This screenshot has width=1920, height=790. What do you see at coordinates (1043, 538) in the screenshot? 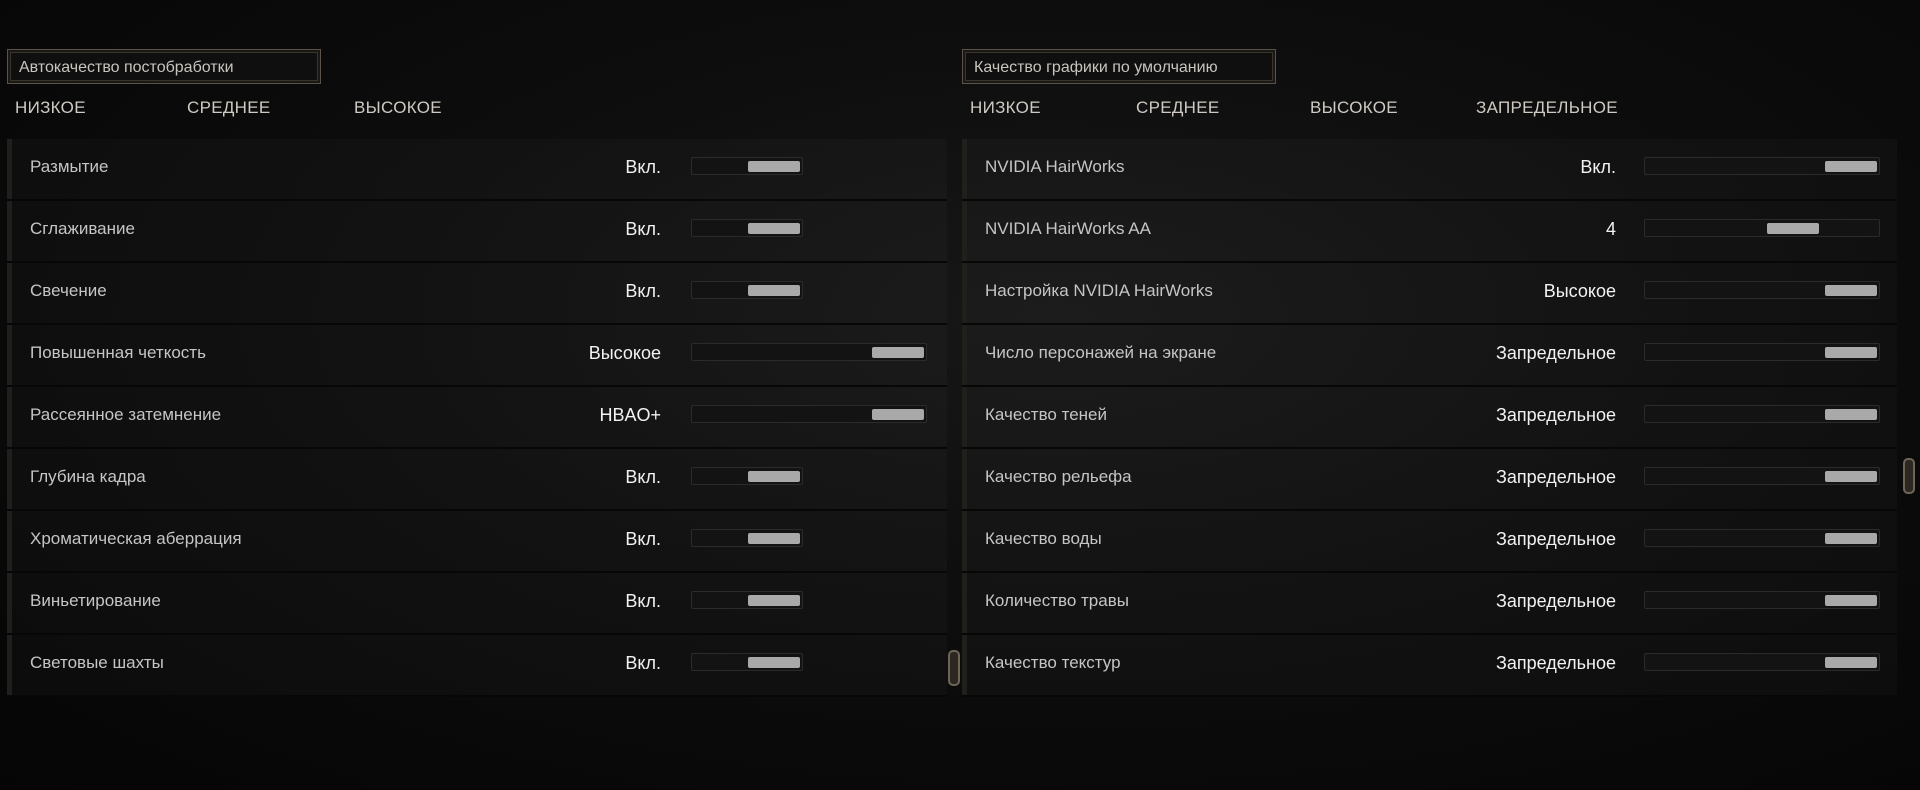
I see `setting-label: Качество воды` at bounding box center [1043, 538].